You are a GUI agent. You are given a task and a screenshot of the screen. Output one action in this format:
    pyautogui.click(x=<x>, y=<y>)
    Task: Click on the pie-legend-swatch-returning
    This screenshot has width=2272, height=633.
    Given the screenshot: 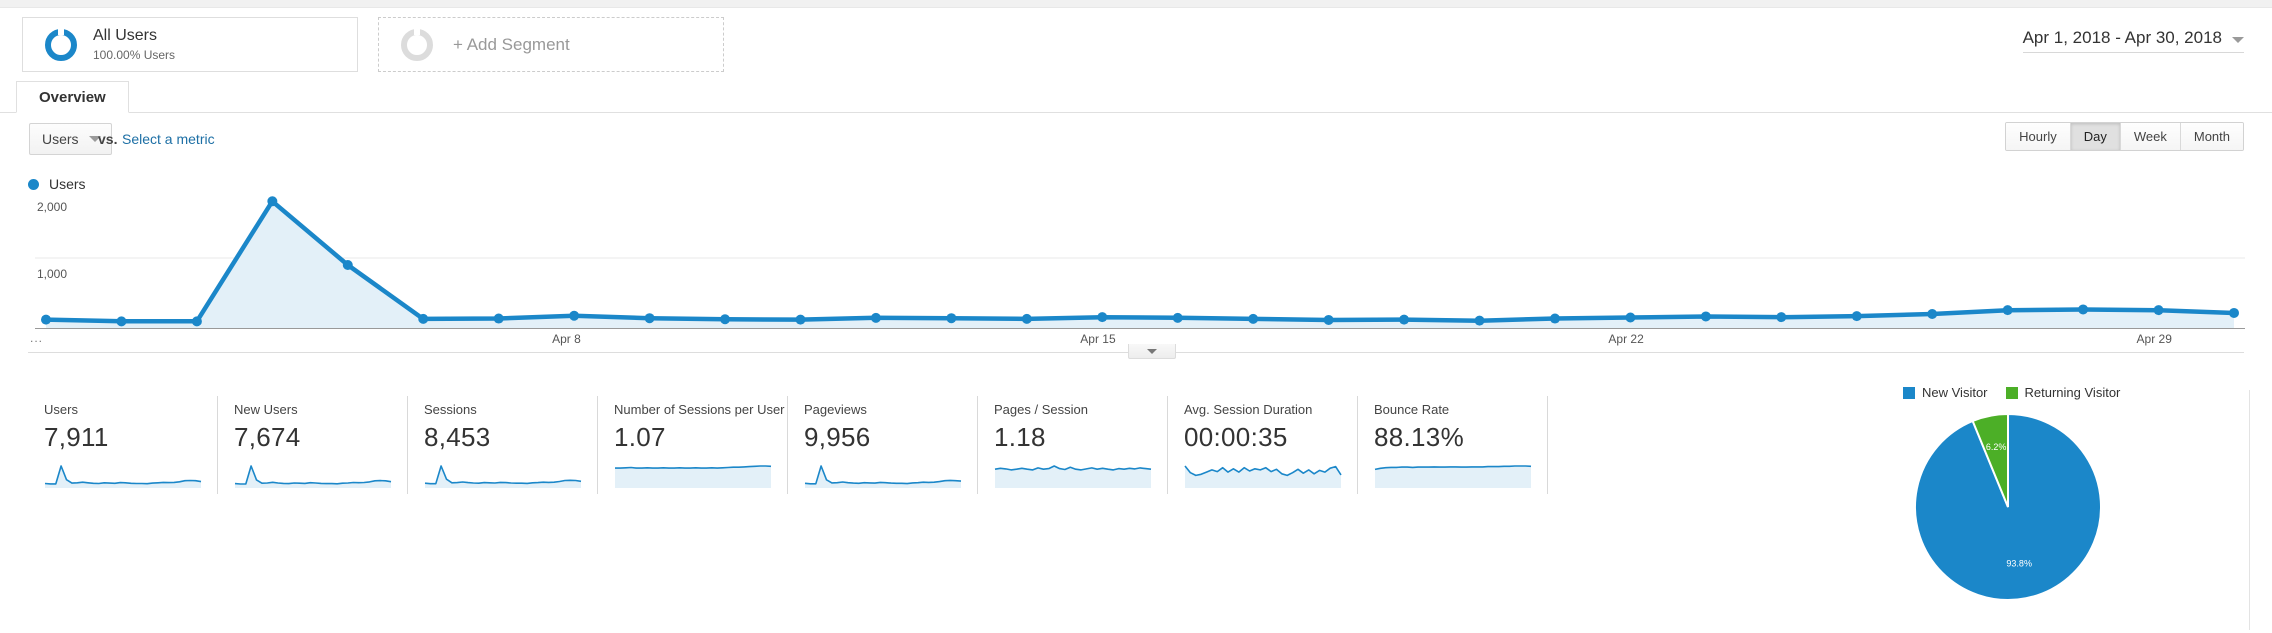 What is the action you would take?
    pyautogui.click(x=2011, y=392)
    